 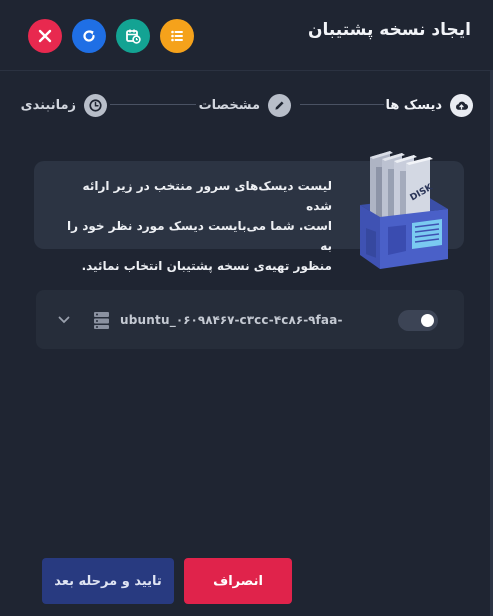 I want to click on disk-name: ubuntu_۰۶۰۹۸۴۶۷-c۳cc-۴c۸۶-۹faa-, so click(x=231, y=320).